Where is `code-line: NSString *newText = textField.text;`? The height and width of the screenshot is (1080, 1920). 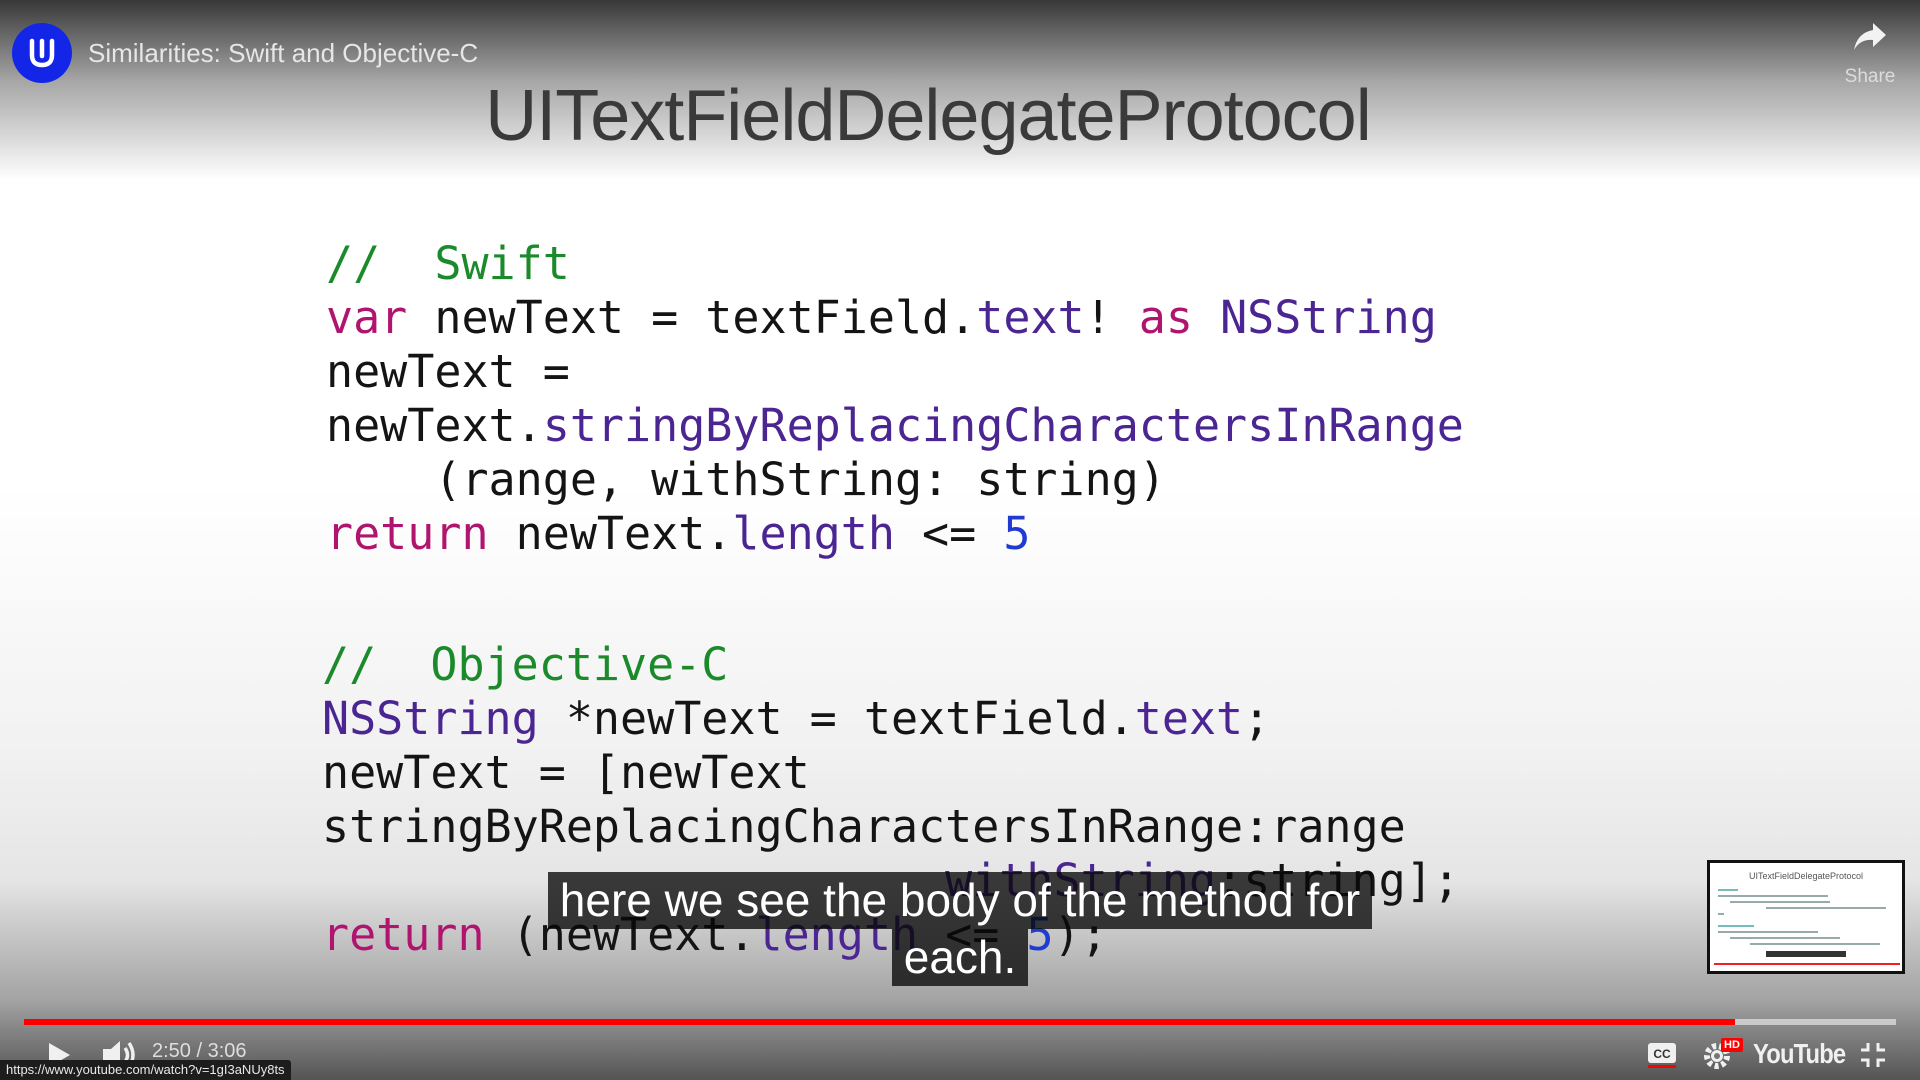 code-line: NSString *newText = textField.text; is located at coordinates (891, 719).